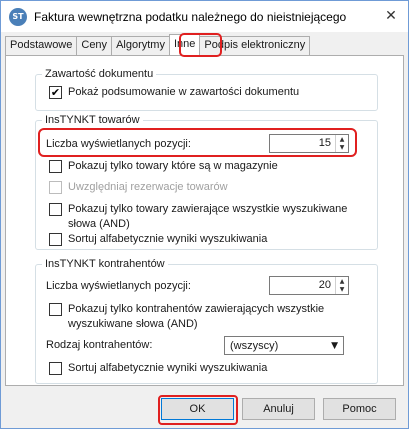 The height and width of the screenshot is (429, 409). What do you see at coordinates (92, 120) in the screenshot?
I see `products-search-legend: InsTYNKT towarów` at bounding box center [92, 120].